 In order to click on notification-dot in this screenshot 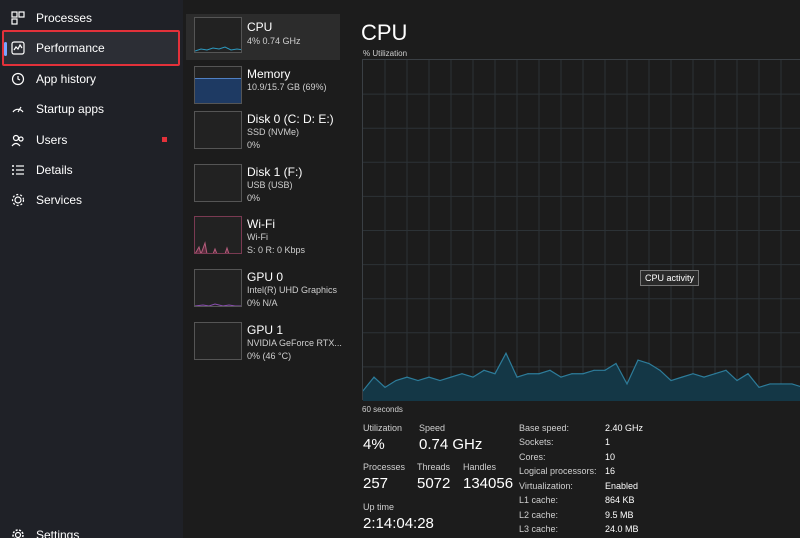, I will do `click(164, 139)`.